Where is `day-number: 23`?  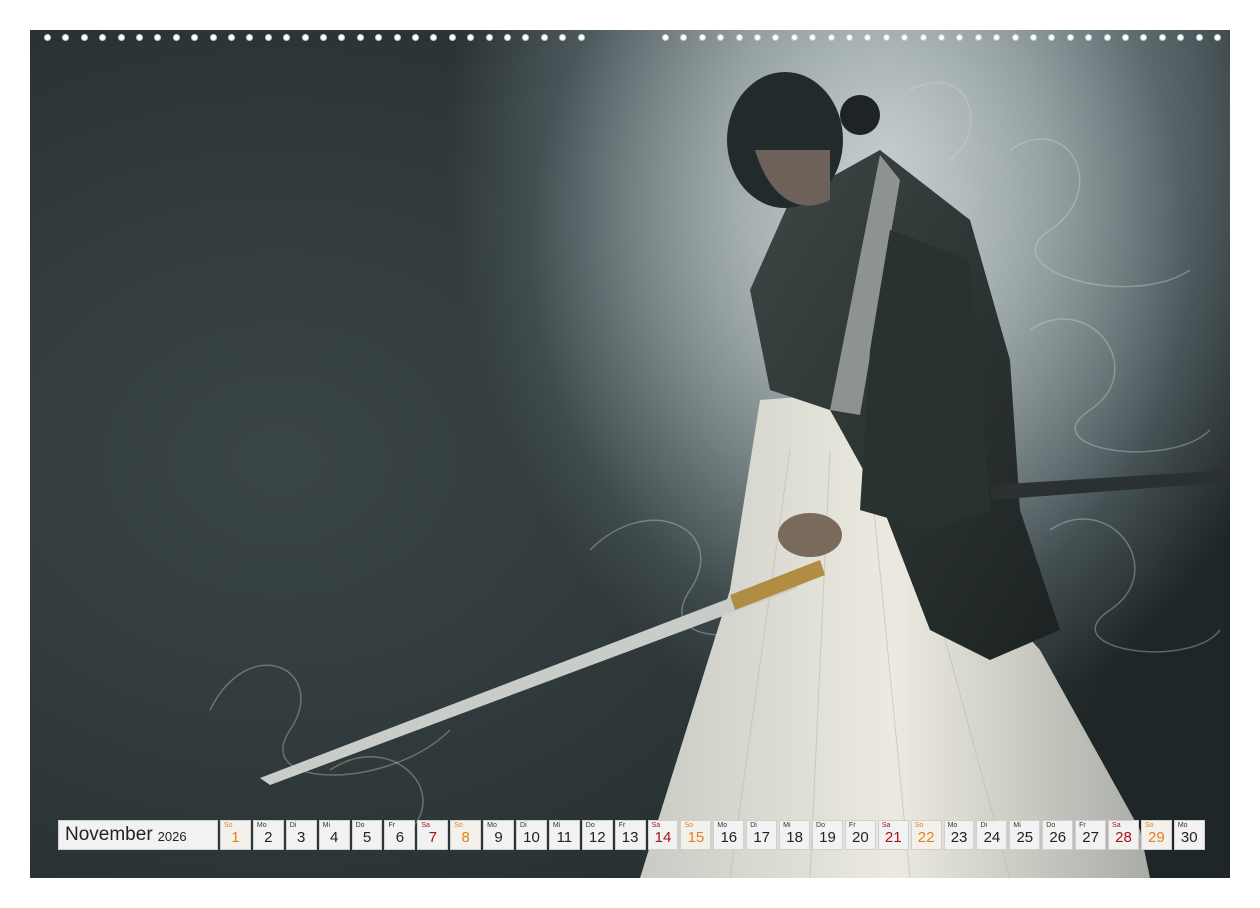 day-number: 23 is located at coordinates (959, 837).